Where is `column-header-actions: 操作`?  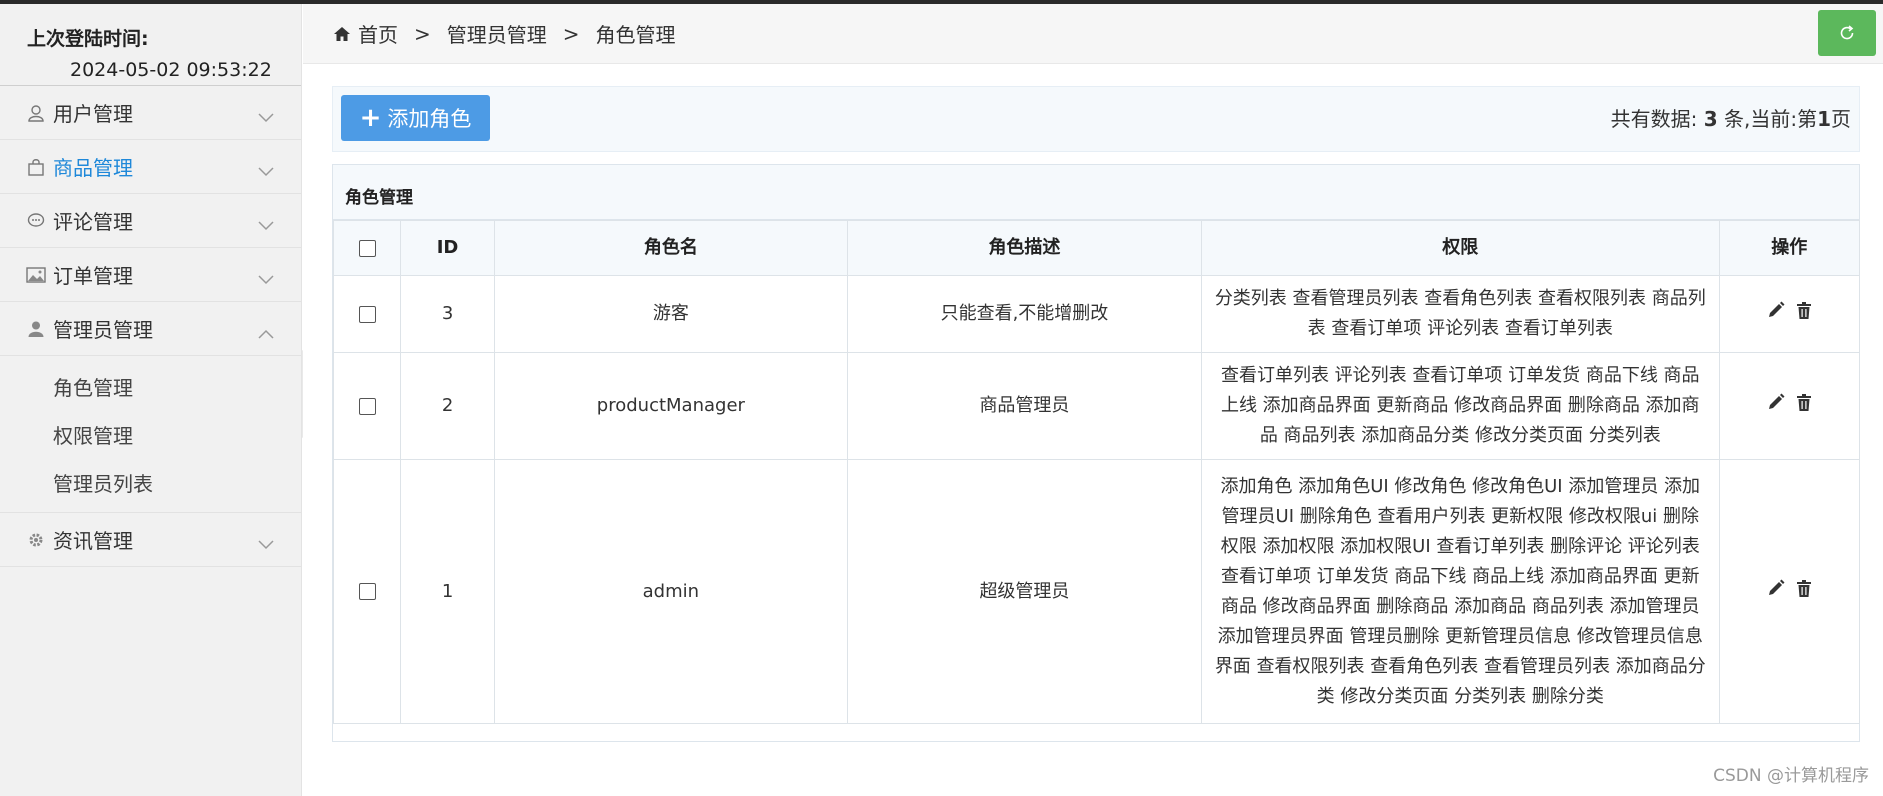 column-header-actions: 操作 is located at coordinates (1789, 248).